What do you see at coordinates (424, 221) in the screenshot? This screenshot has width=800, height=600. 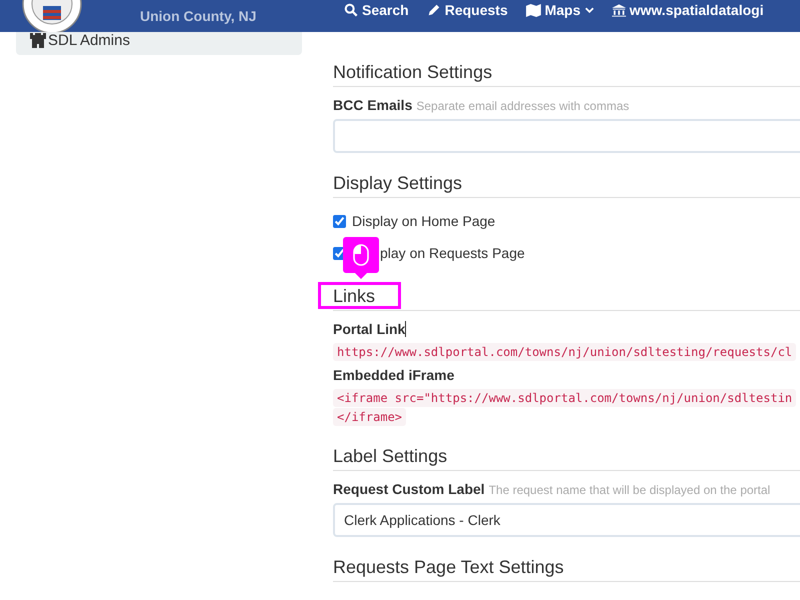 I see `checkbox-label: Display on Home Page` at bounding box center [424, 221].